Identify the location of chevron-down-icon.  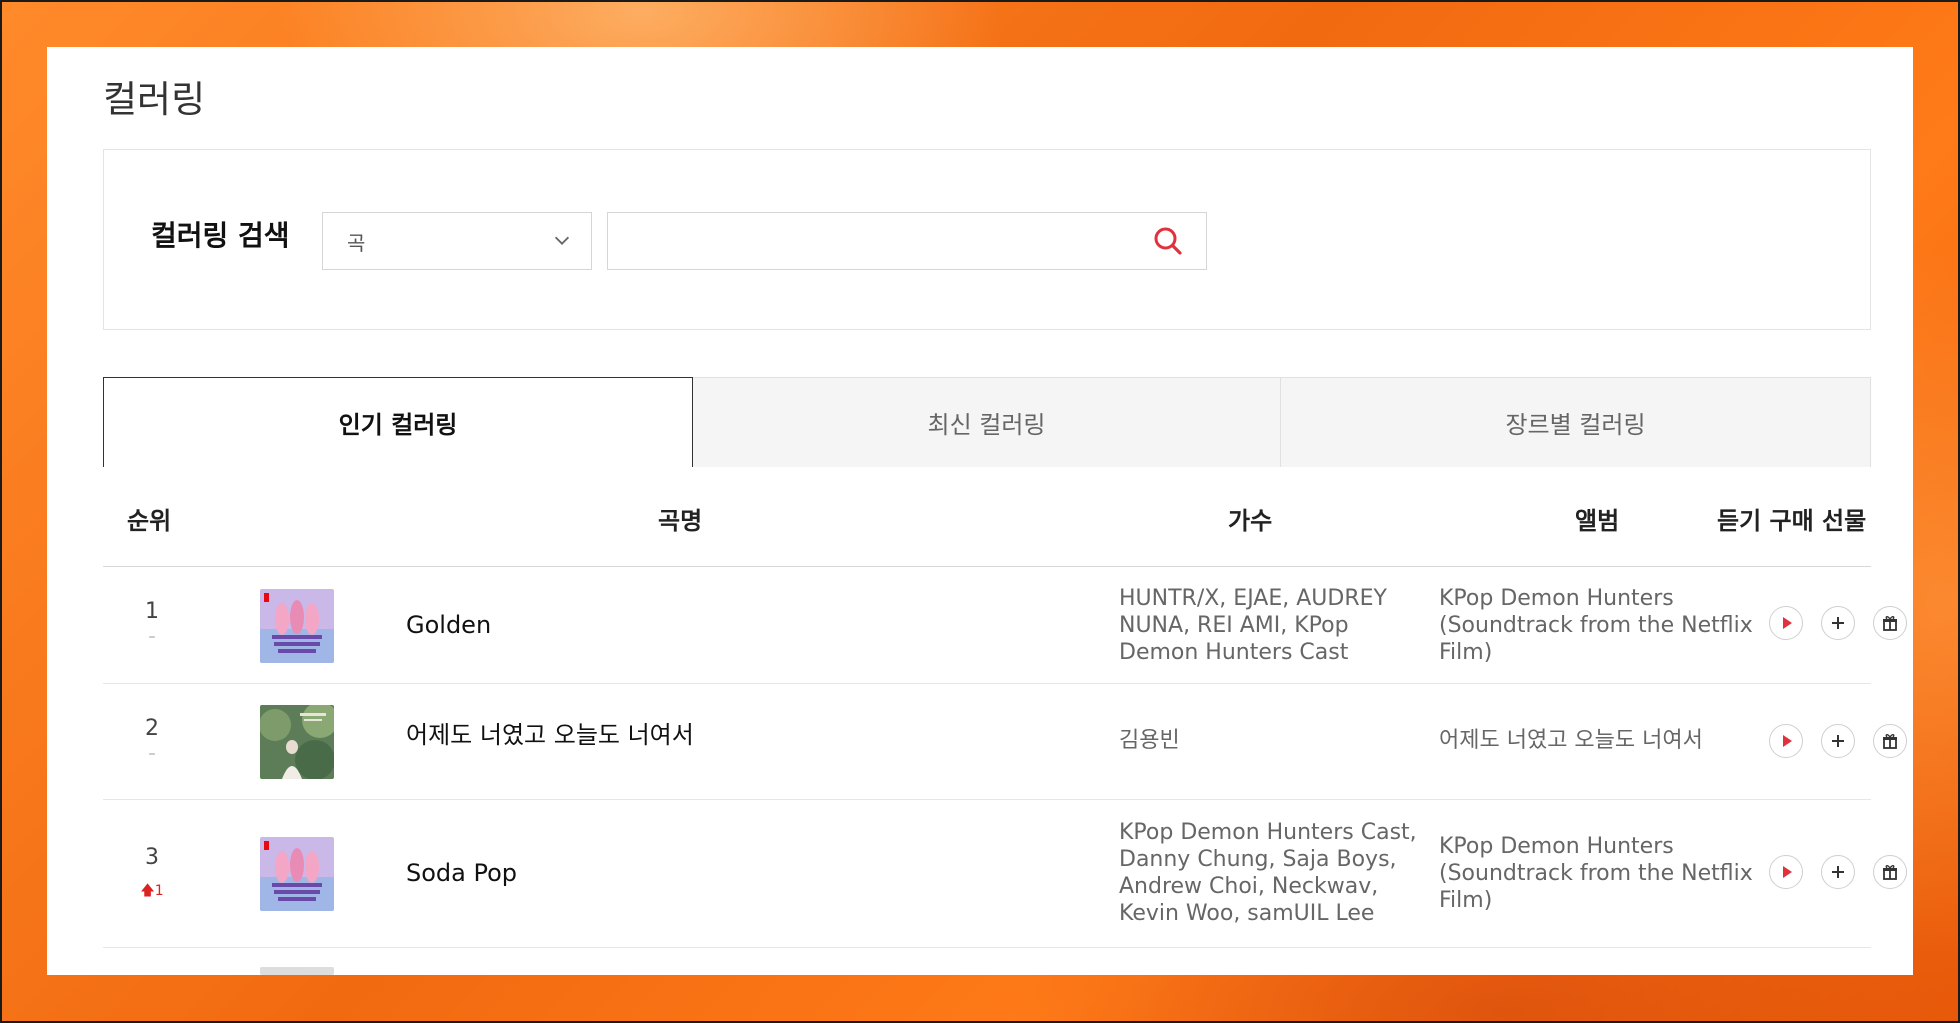
(562, 240).